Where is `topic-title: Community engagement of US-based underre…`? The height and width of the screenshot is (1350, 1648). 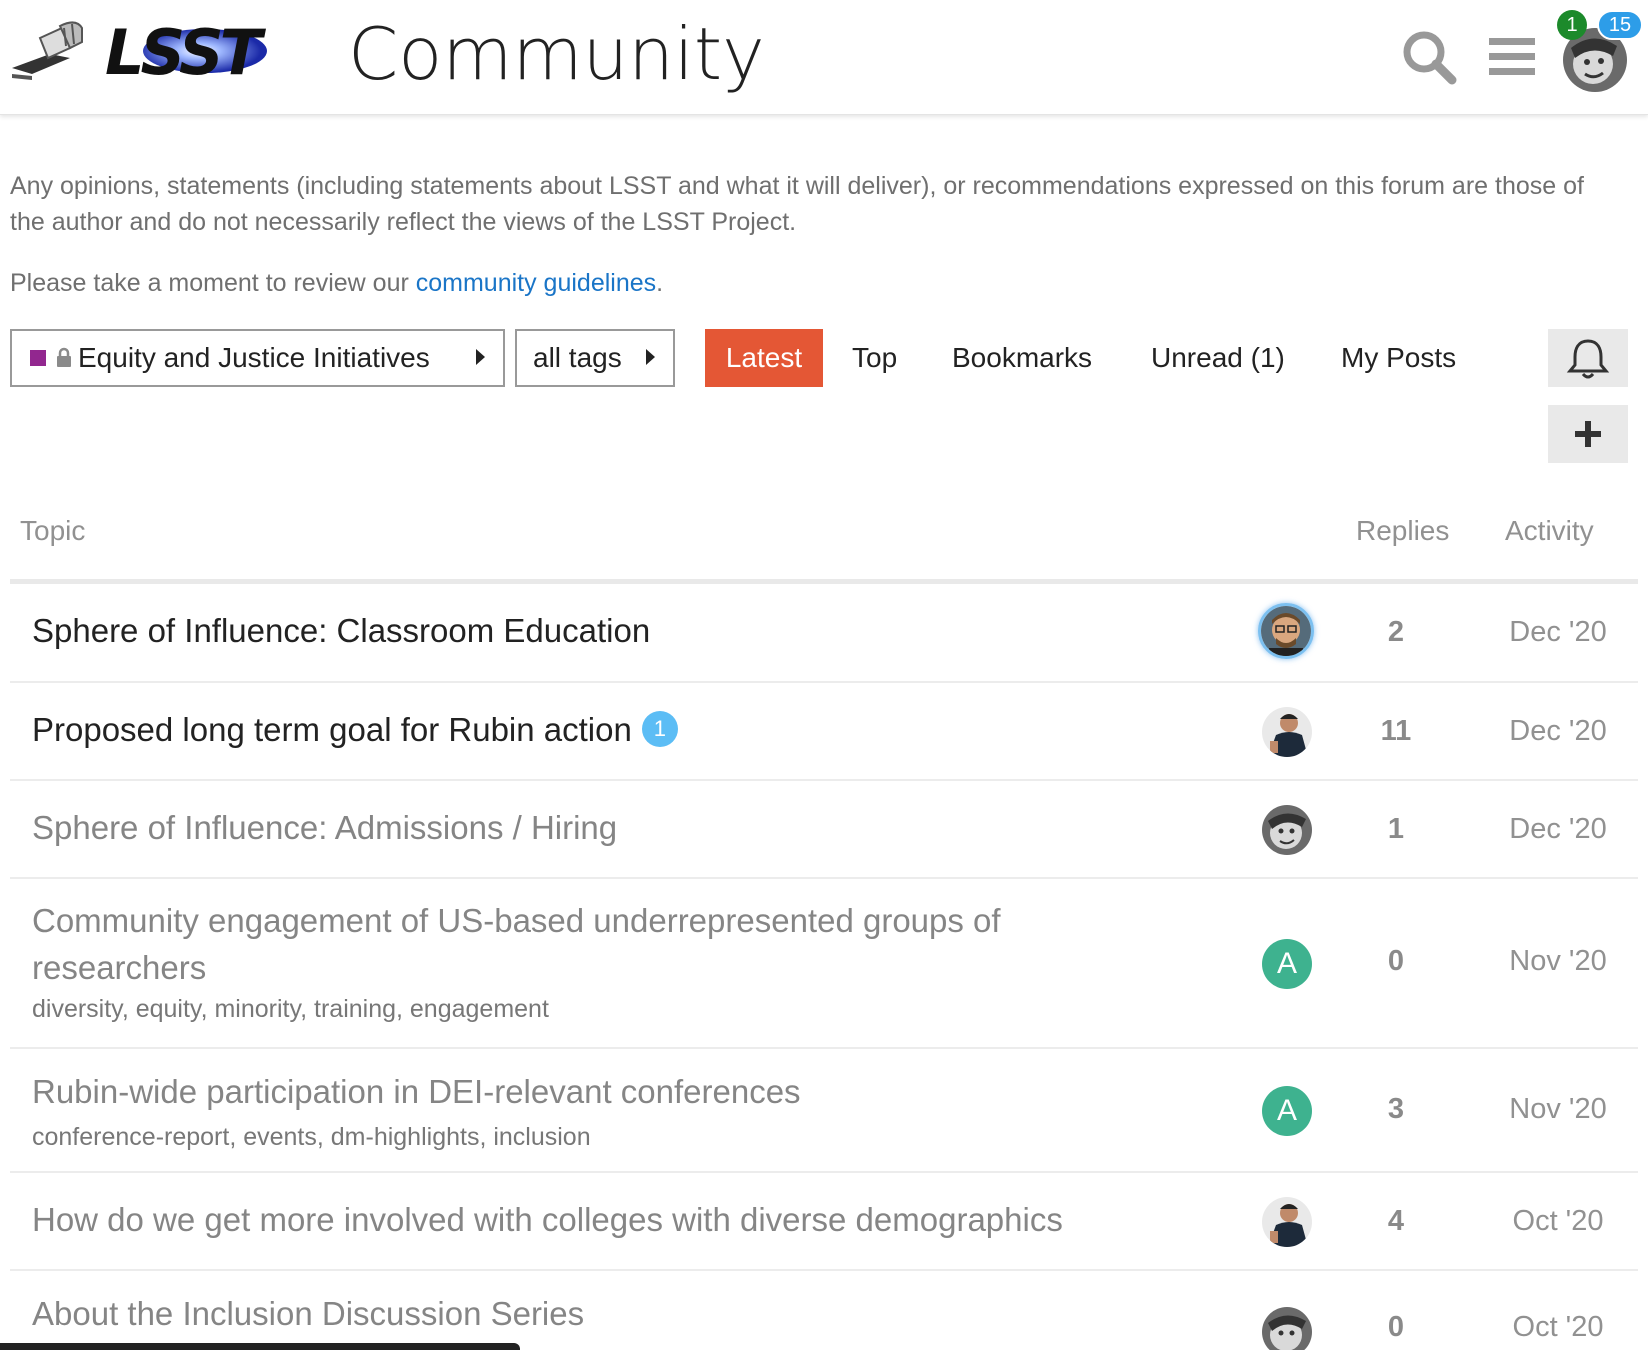
topic-title: Community engagement of US-based underre… is located at coordinates (562, 944).